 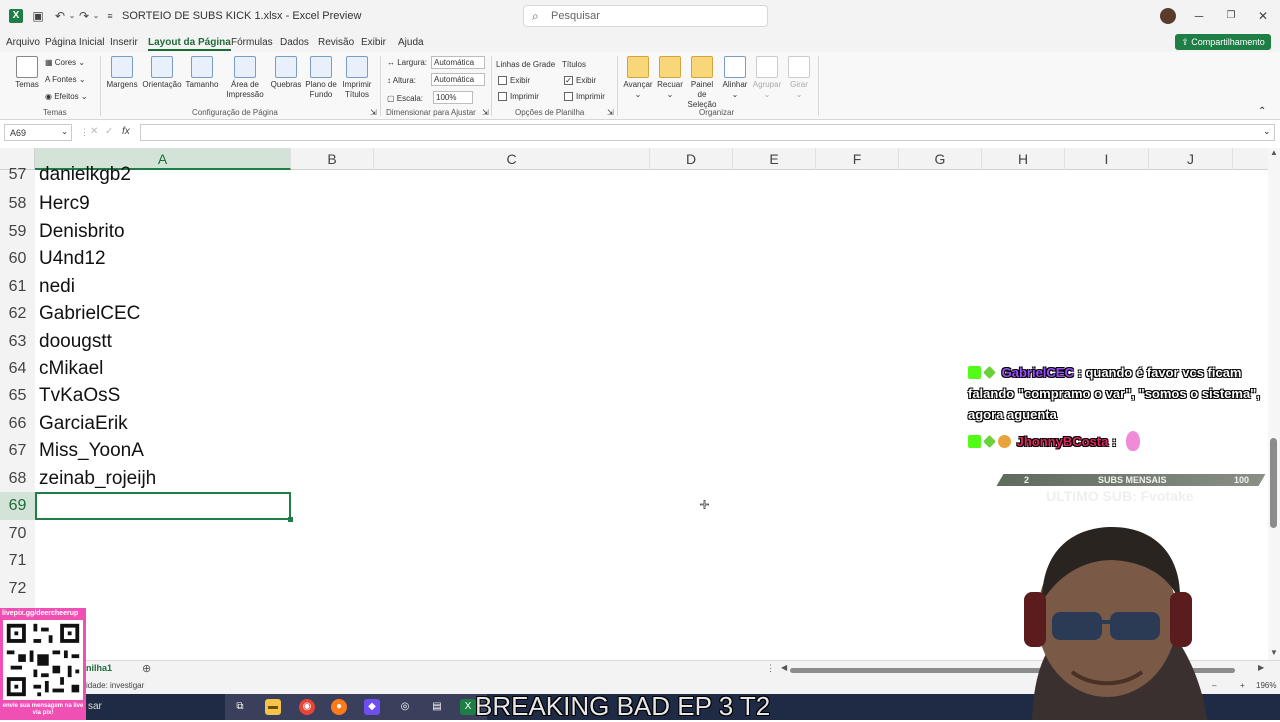 What do you see at coordinates (1273, 483) in the screenshot?
I see `vertical-scroll-thumb` at bounding box center [1273, 483].